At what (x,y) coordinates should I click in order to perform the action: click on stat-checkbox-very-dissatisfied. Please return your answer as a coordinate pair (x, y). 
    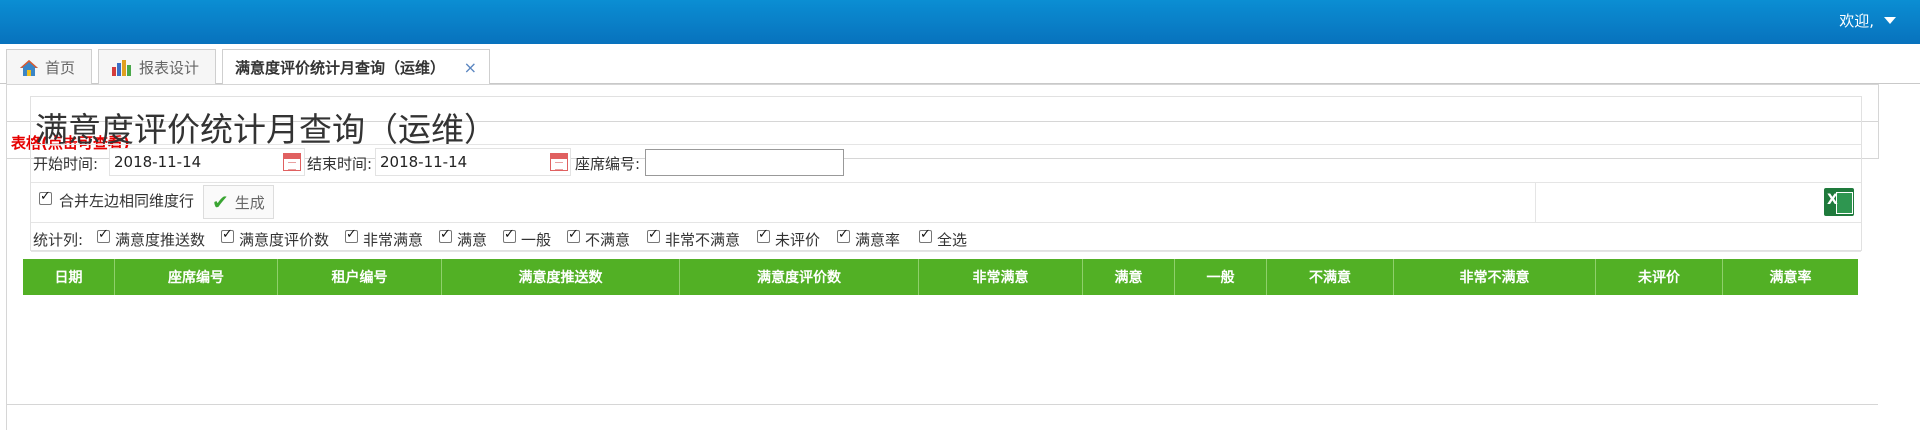
    Looking at the image, I should click on (653, 235).